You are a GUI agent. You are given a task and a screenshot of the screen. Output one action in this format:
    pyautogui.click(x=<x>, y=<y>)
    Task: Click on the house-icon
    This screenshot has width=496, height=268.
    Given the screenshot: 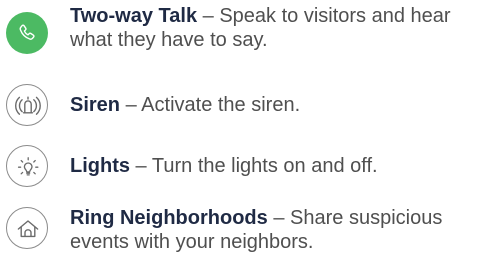 What is the action you would take?
    pyautogui.click(x=27, y=228)
    